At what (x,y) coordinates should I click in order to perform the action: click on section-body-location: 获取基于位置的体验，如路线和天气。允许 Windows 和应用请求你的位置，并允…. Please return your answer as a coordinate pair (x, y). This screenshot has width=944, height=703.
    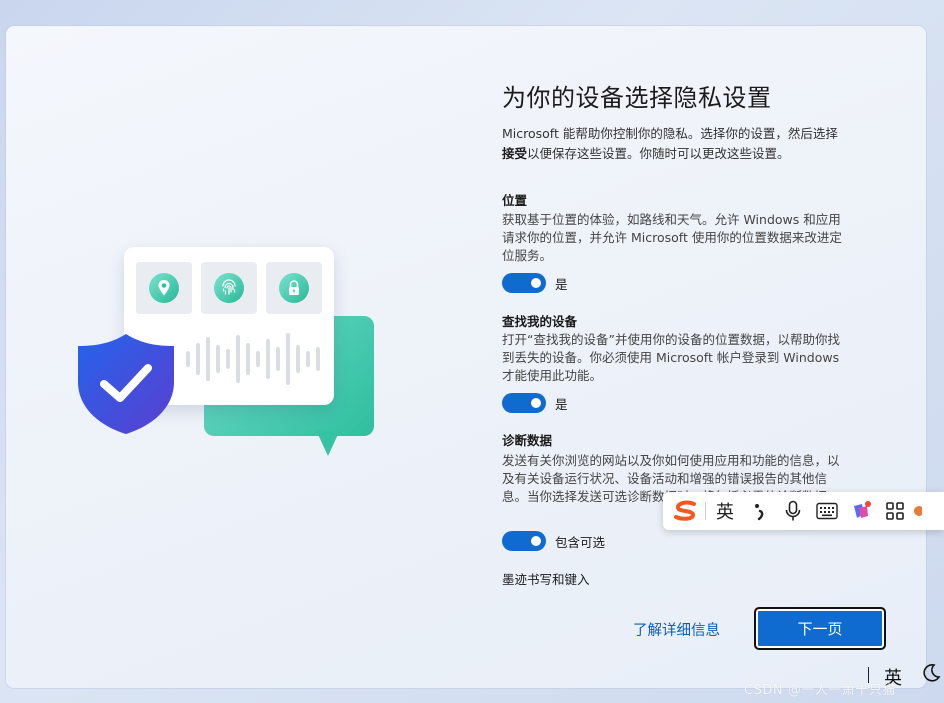
    Looking at the image, I should click on (672, 237).